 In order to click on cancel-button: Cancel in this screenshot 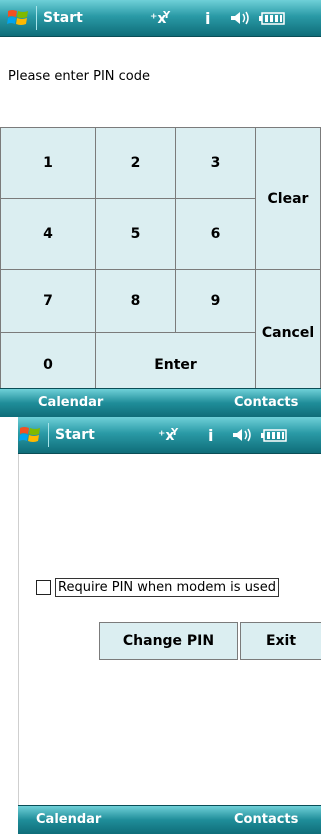, I will do `click(288, 333)`.